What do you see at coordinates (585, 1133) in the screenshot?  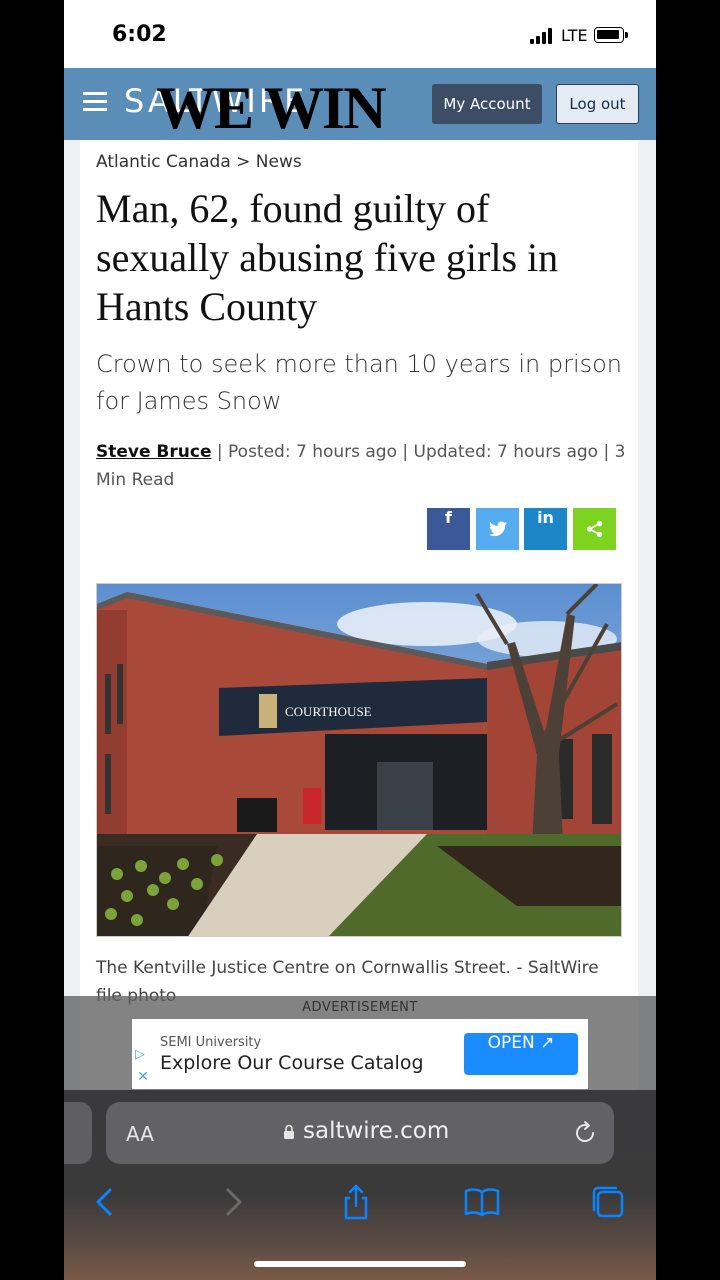 I see `reload-icon` at bounding box center [585, 1133].